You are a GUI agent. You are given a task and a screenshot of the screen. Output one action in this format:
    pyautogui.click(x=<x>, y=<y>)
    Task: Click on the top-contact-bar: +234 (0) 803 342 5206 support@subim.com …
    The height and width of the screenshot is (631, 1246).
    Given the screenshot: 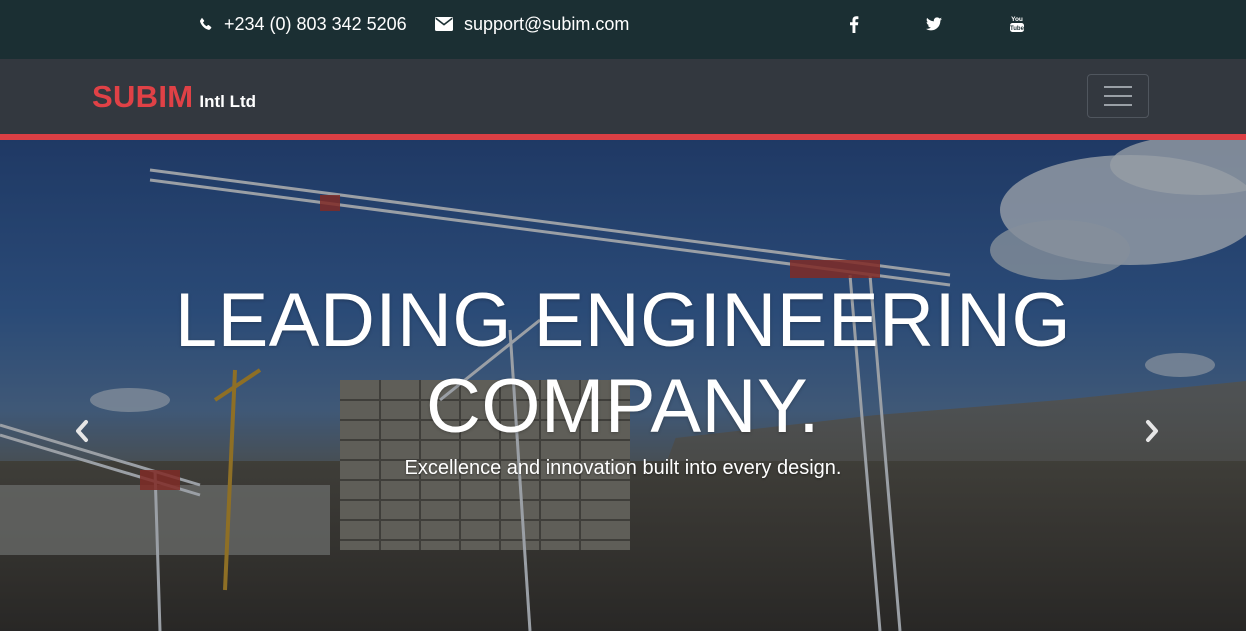 What is the action you would take?
    pyautogui.click(x=623, y=29)
    